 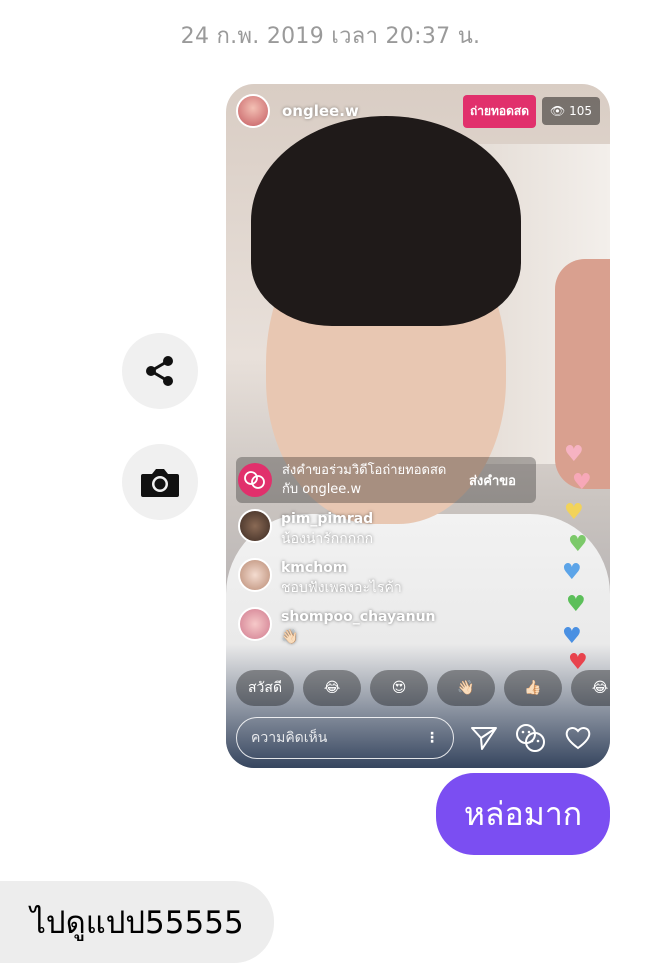 I want to click on comment-item: shompoo_chayanun 👋🏻, so click(x=337, y=627).